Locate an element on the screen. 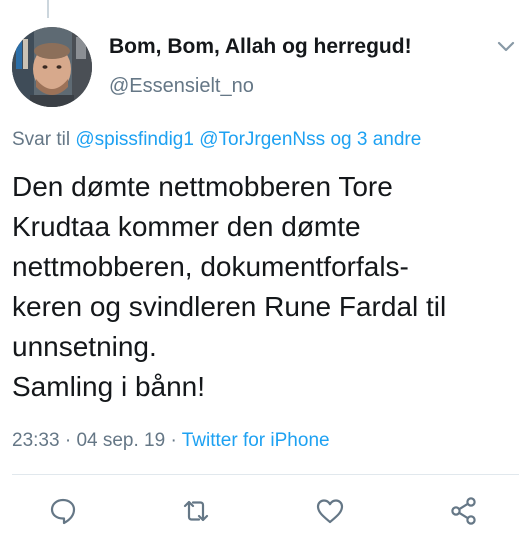 The height and width of the screenshot is (554, 531). like-button is located at coordinates (330, 511).